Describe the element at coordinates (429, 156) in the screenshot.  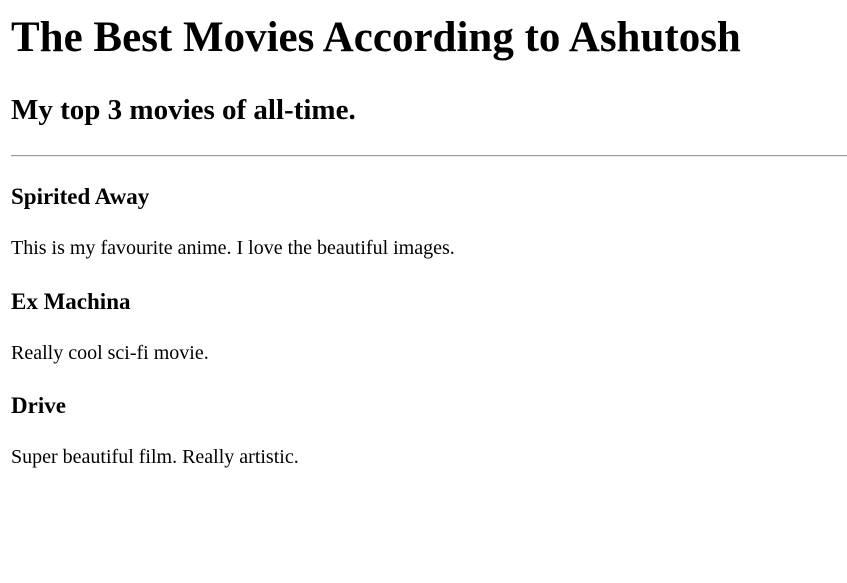
I see `divider` at that location.